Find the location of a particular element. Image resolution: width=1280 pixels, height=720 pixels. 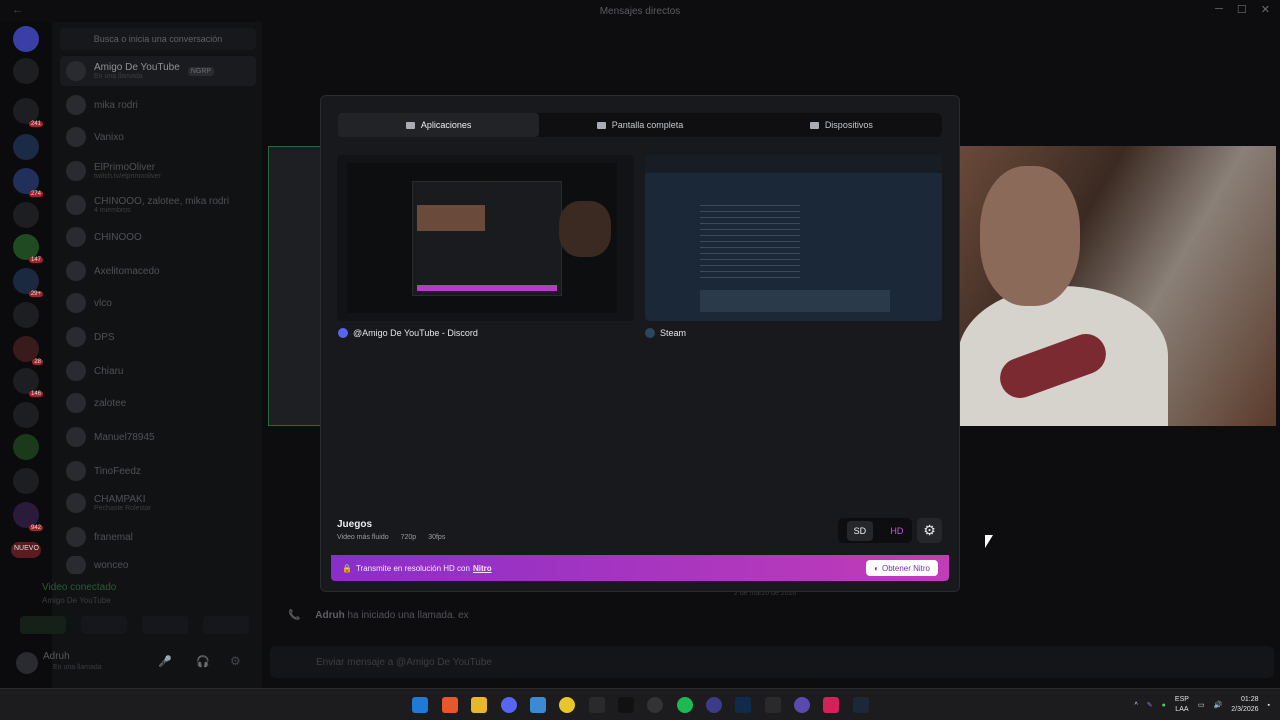

thumbnail-games-strip is located at coordinates (795, 301).